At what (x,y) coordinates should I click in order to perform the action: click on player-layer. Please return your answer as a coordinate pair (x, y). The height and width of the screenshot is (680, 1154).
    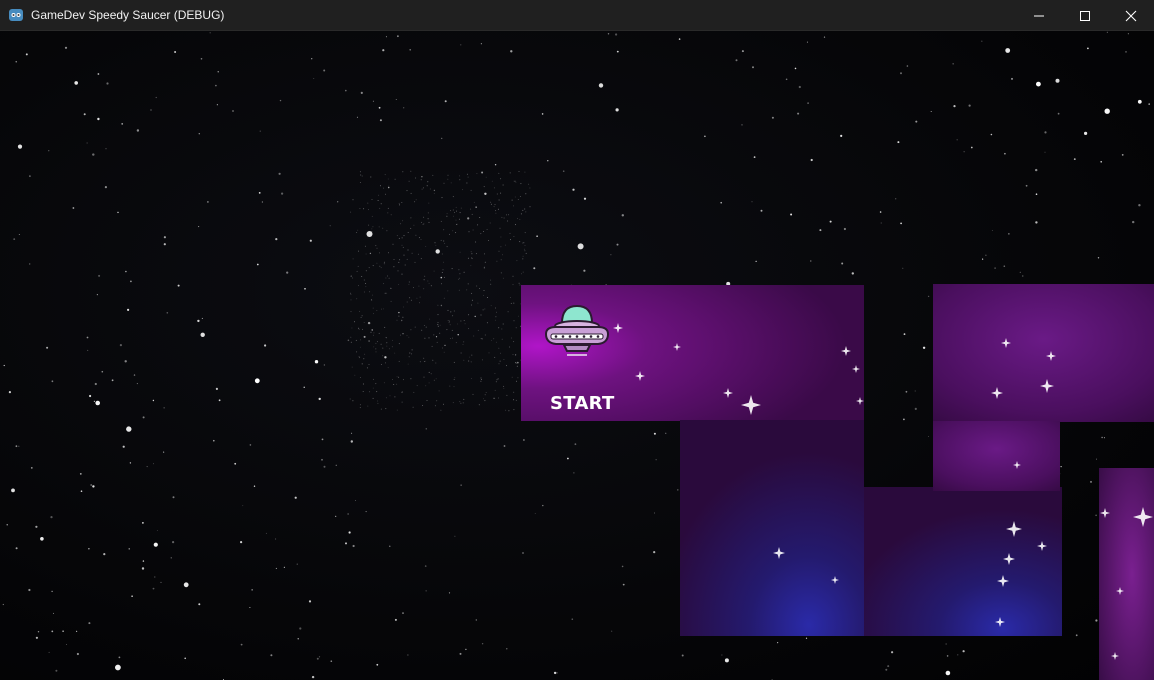
    Looking at the image, I should click on (577, 330).